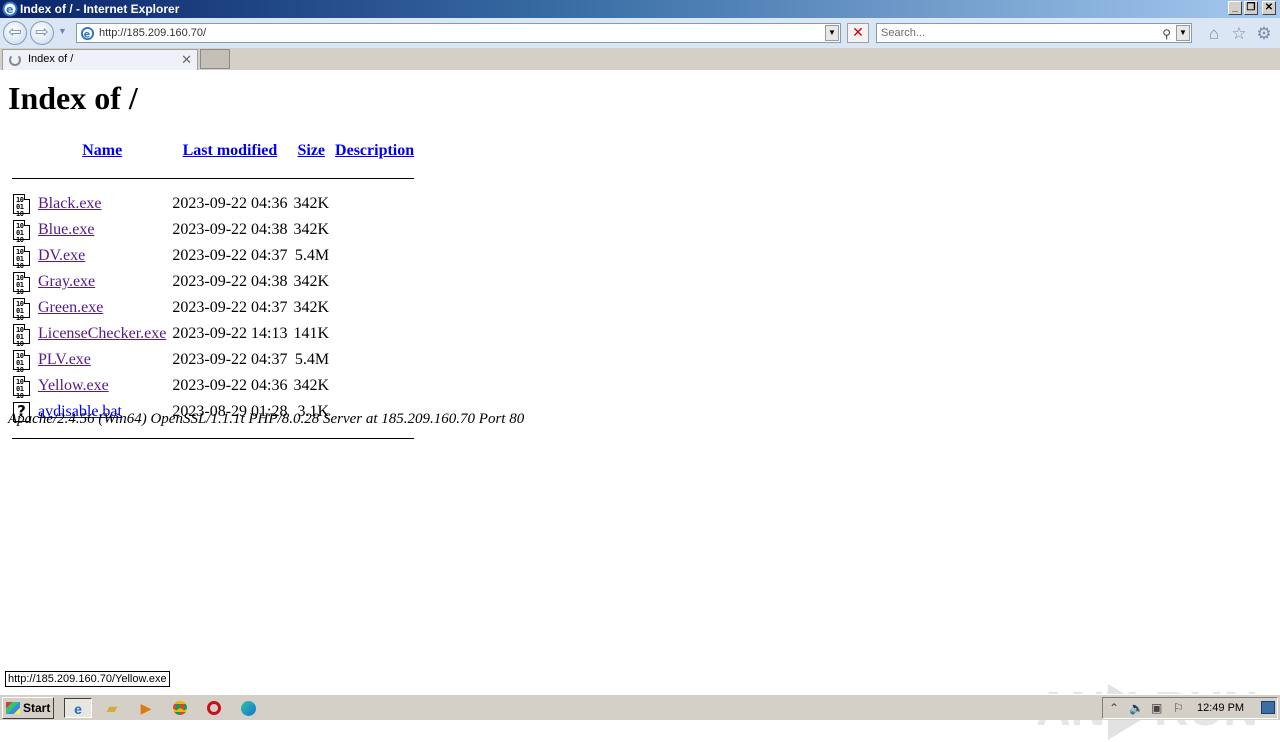 The image size is (1280, 742). Describe the element at coordinates (100, 59) in the screenshot. I see `tab-index: Index of / ✕` at that location.